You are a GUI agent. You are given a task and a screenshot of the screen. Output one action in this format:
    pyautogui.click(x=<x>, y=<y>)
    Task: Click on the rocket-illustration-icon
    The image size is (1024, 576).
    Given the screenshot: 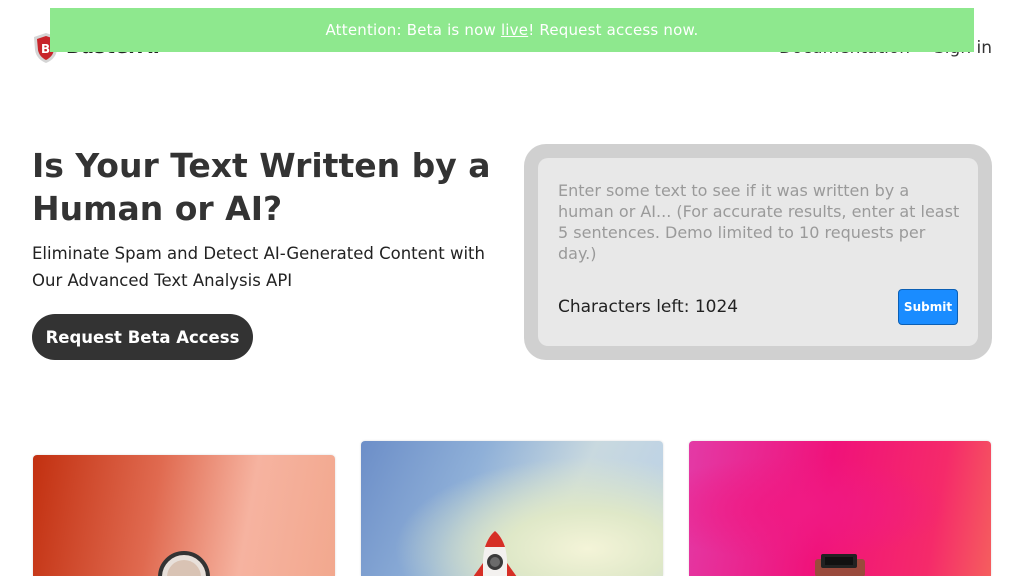 What is the action you would take?
    pyautogui.click(x=495, y=553)
    